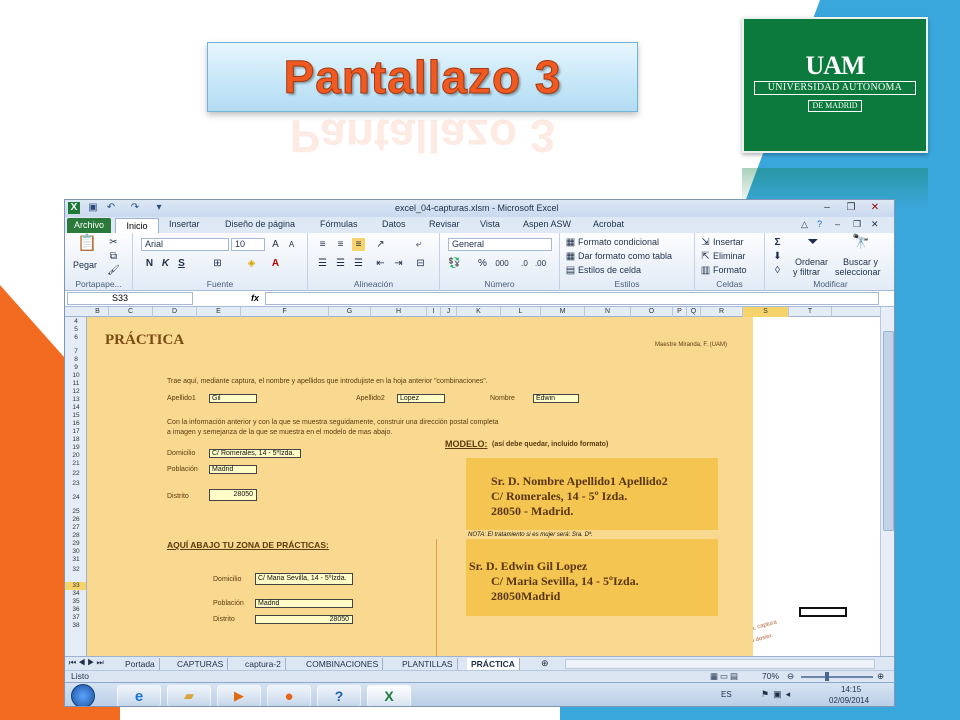 The height and width of the screenshot is (720, 960). Describe the element at coordinates (113, 270) in the screenshot. I see `format-painter-icon: 🖌` at that location.